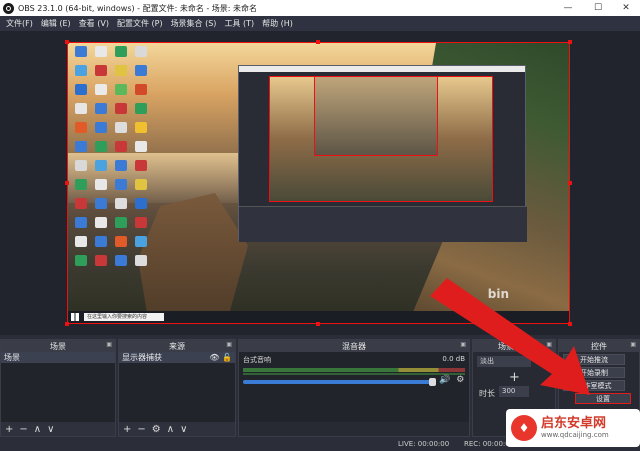 This screenshot has height=451, width=640. Describe the element at coordinates (37, 429) in the screenshot. I see `move-scene-up-button: ∧` at that location.